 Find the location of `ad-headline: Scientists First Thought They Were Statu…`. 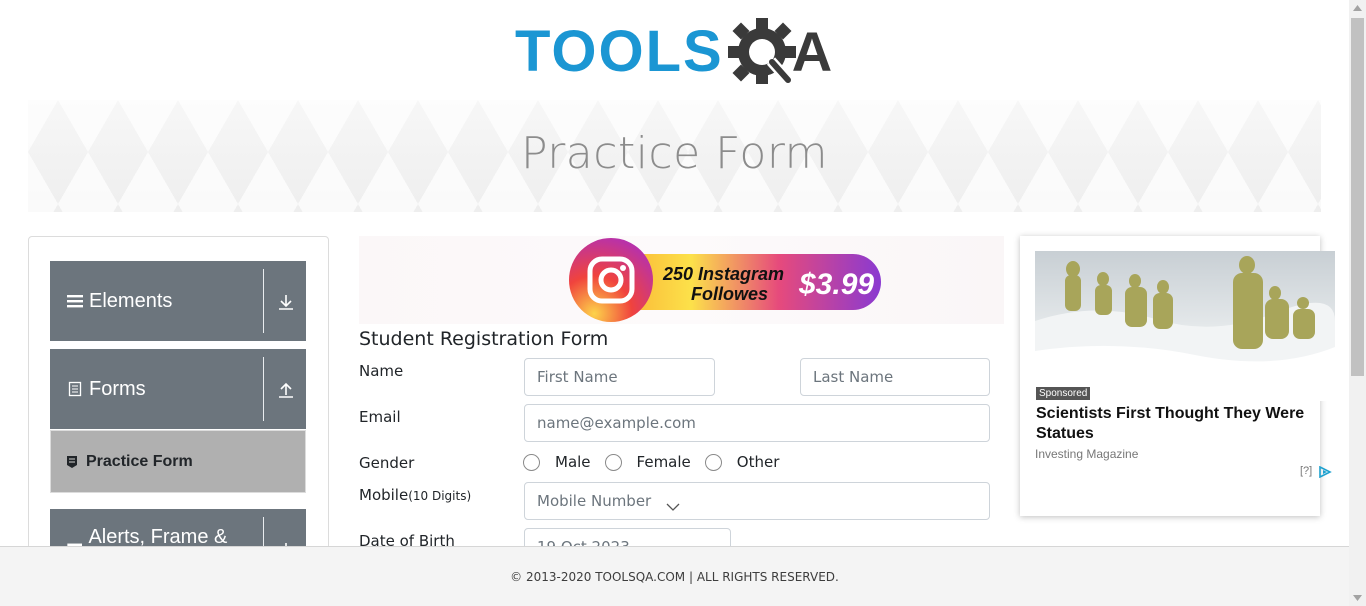

ad-headline: Scientists First Thought They Were Statu… is located at coordinates (1181, 424).